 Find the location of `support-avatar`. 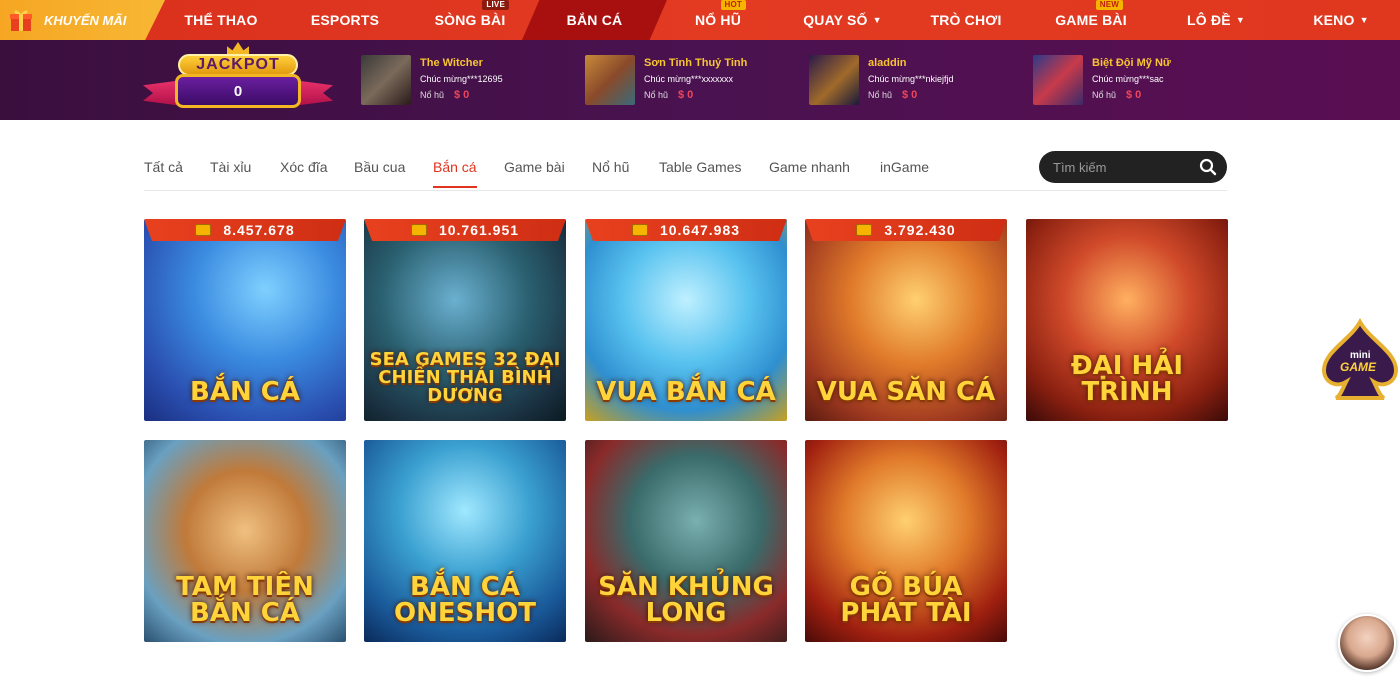

support-avatar is located at coordinates (1367, 643).